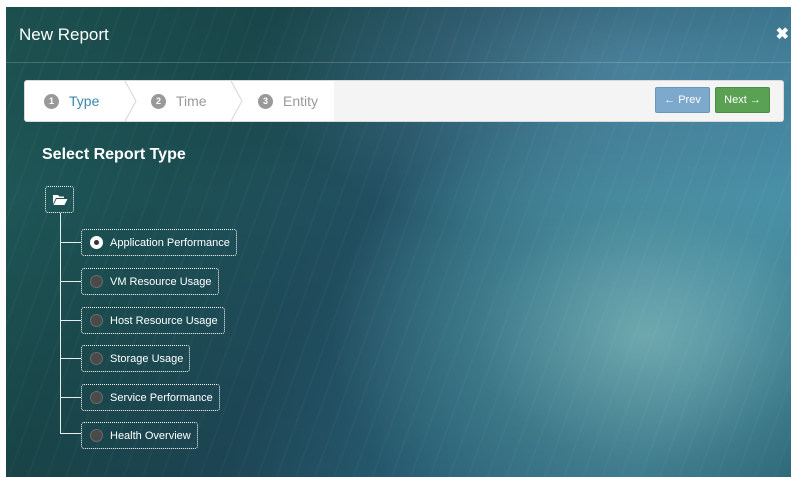 Image resolution: width=791 pixels, height=477 pixels. Describe the element at coordinates (51, 101) in the screenshot. I see `step-number-badge: 1` at that location.